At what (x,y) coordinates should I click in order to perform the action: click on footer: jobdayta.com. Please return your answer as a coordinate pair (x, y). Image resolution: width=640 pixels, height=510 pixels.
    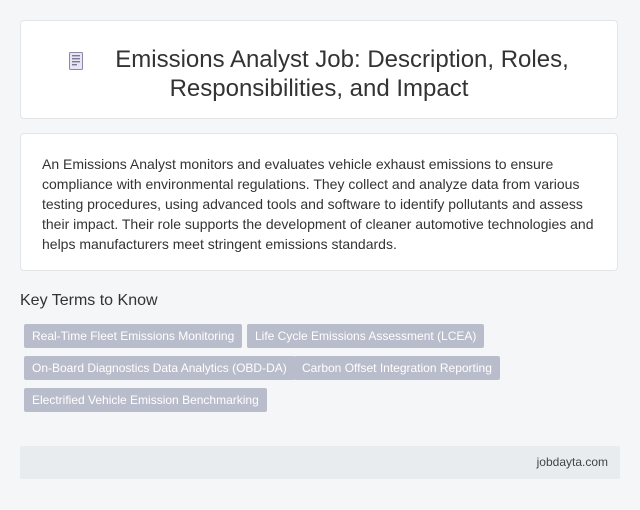
    Looking at the image, I should click on (320, 462).